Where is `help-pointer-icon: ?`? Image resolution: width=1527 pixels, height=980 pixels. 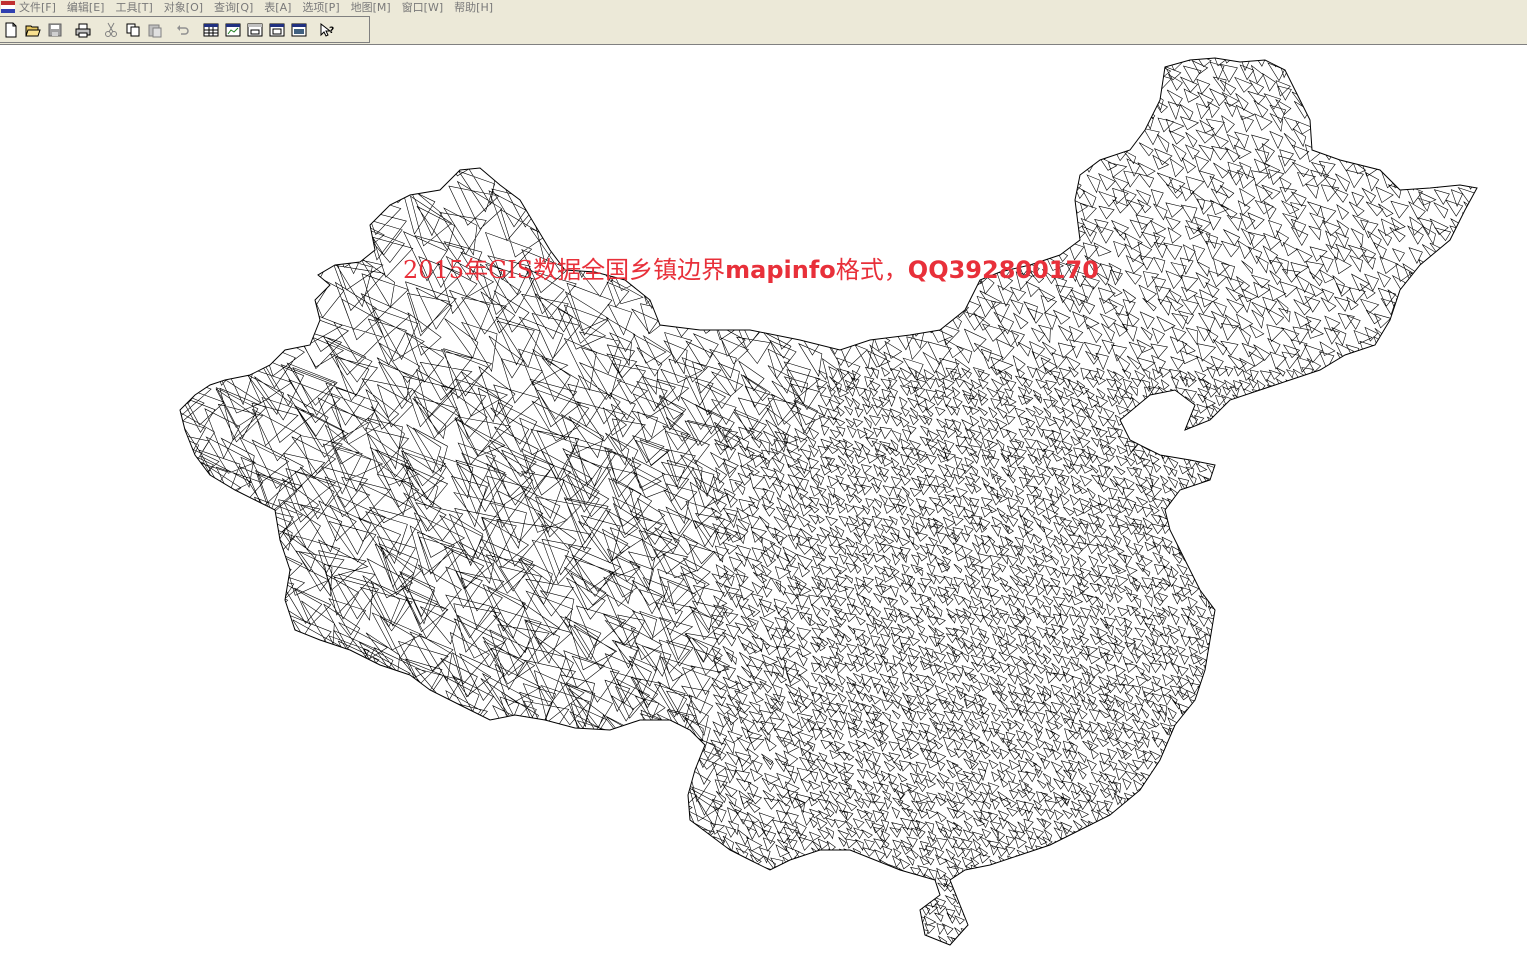
help-pointer-icon: ? is located at coordinates (327, 29).